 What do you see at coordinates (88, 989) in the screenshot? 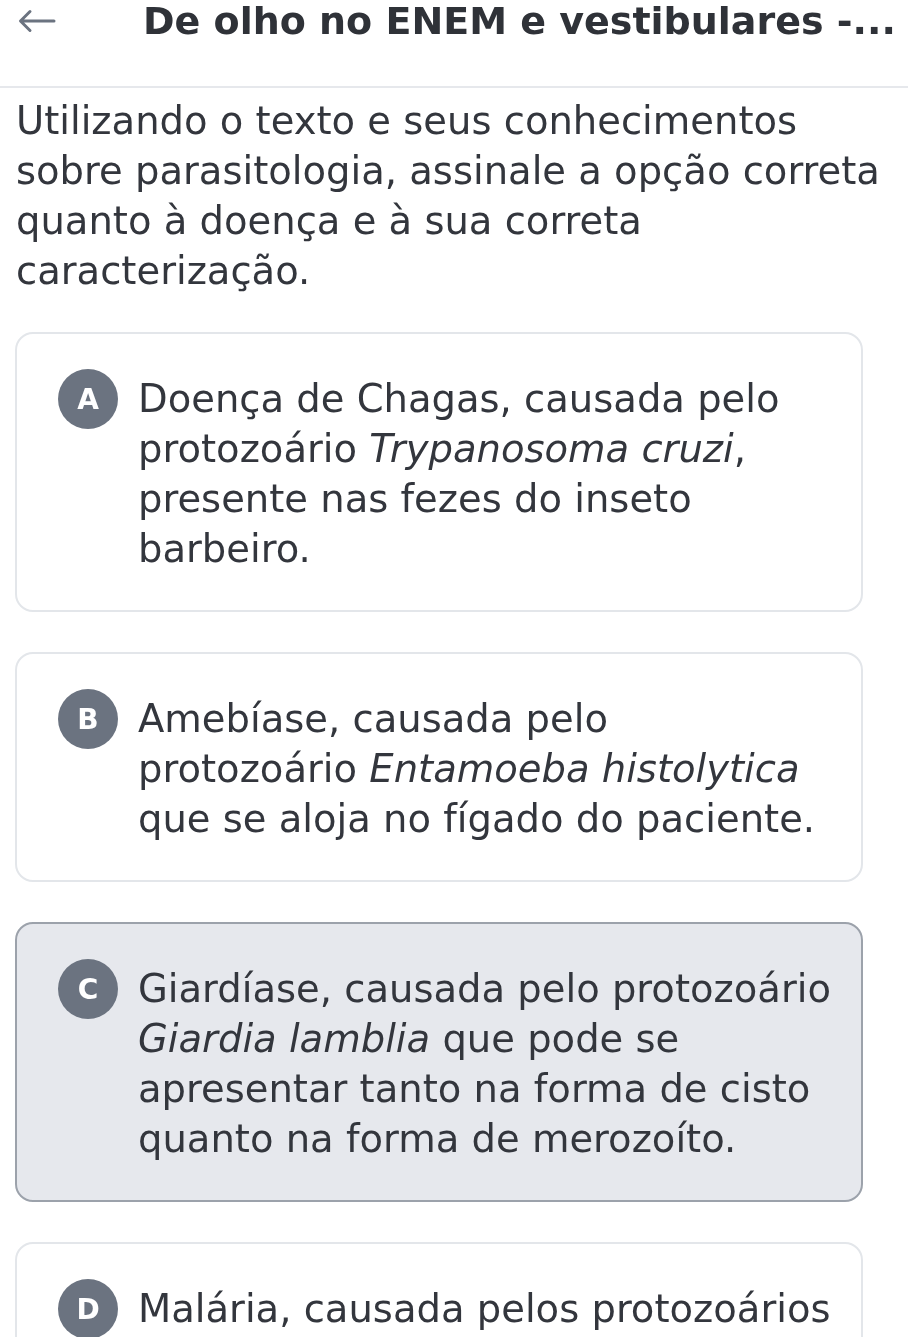
I see `option-letter: C` at bounding box center [88, 989].